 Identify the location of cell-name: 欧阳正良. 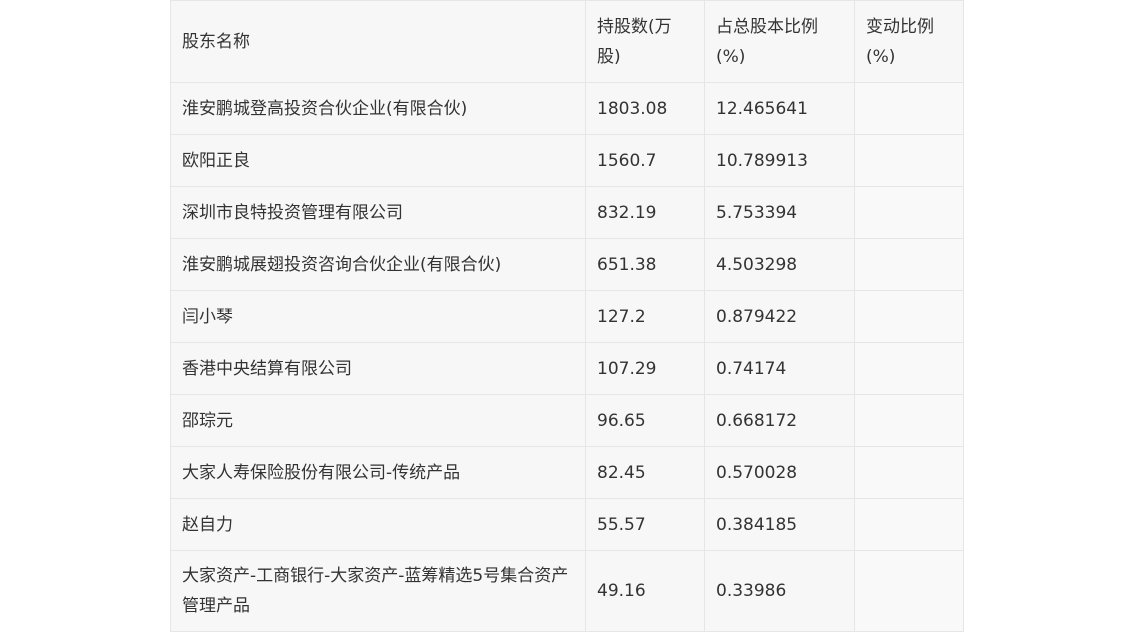
(378, 160).